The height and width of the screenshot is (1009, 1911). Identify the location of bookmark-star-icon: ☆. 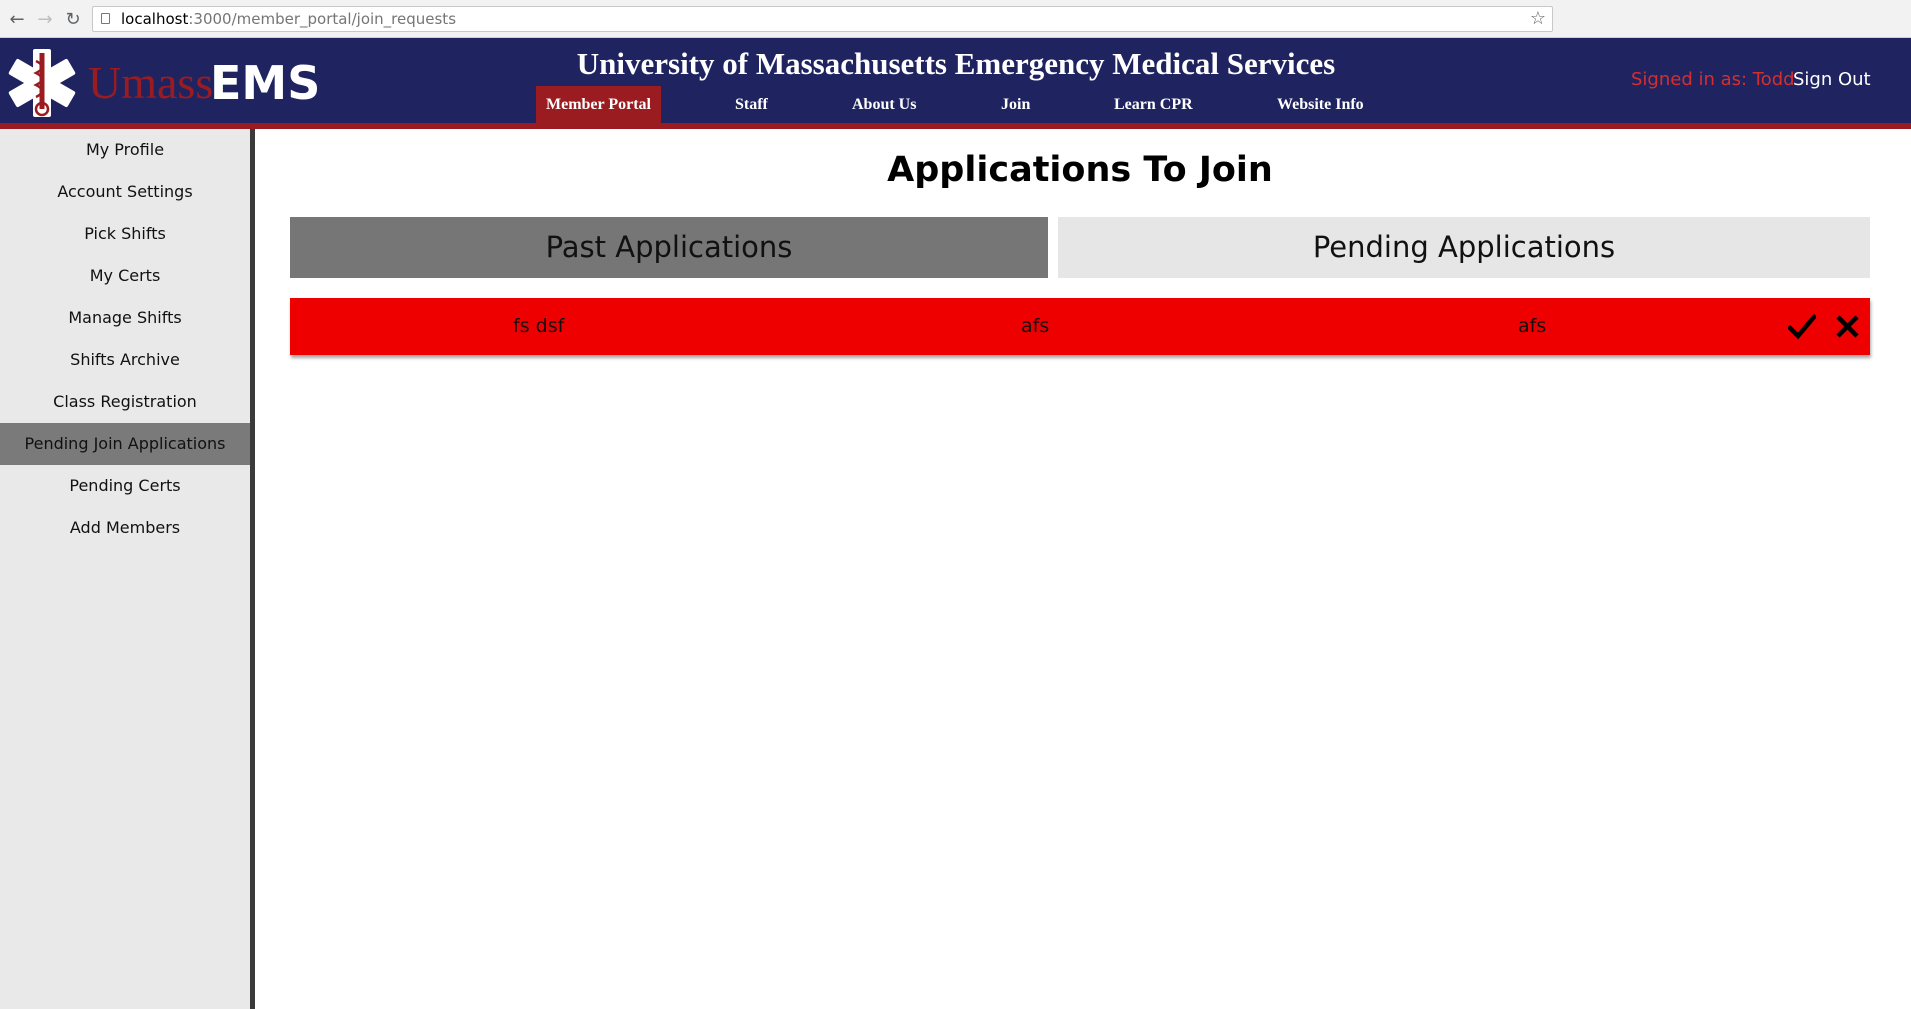
(1538, 19).